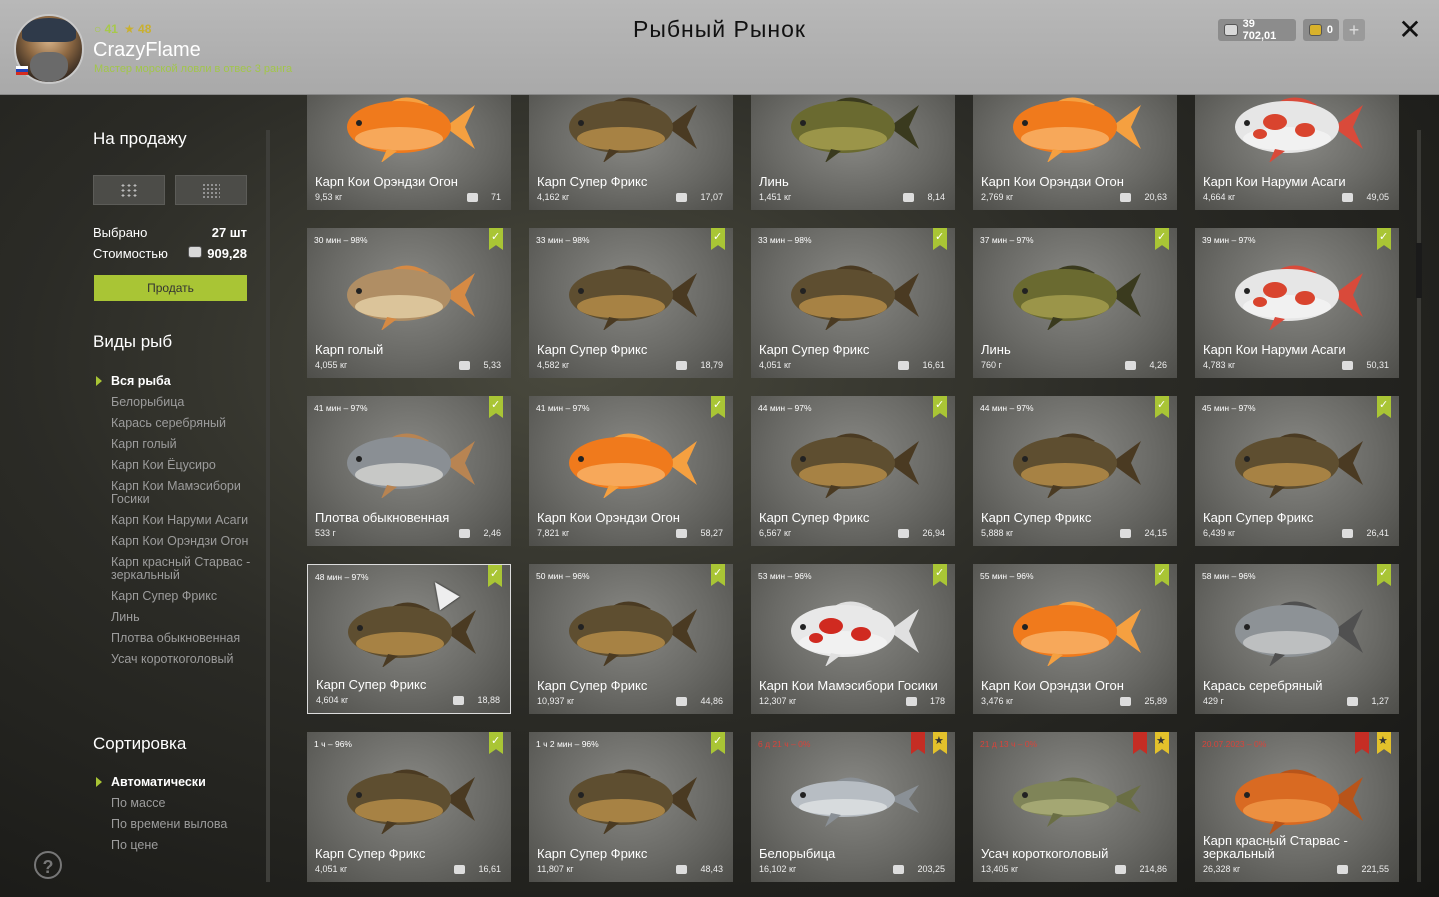  What do you see at coordinates (186, 845) in the screenshot?
I see `sort-item: По цене` at bounding box center [186, 845].